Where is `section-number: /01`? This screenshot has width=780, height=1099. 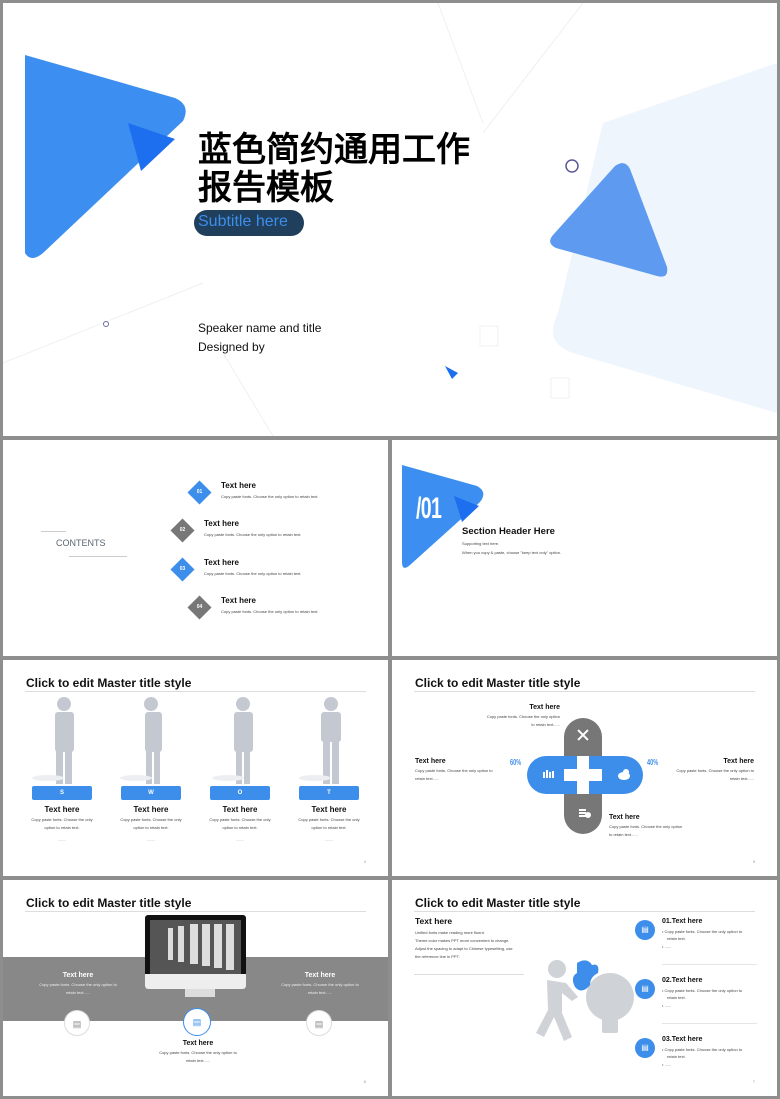 section-number: /01 is located at coordinates (429, 508).